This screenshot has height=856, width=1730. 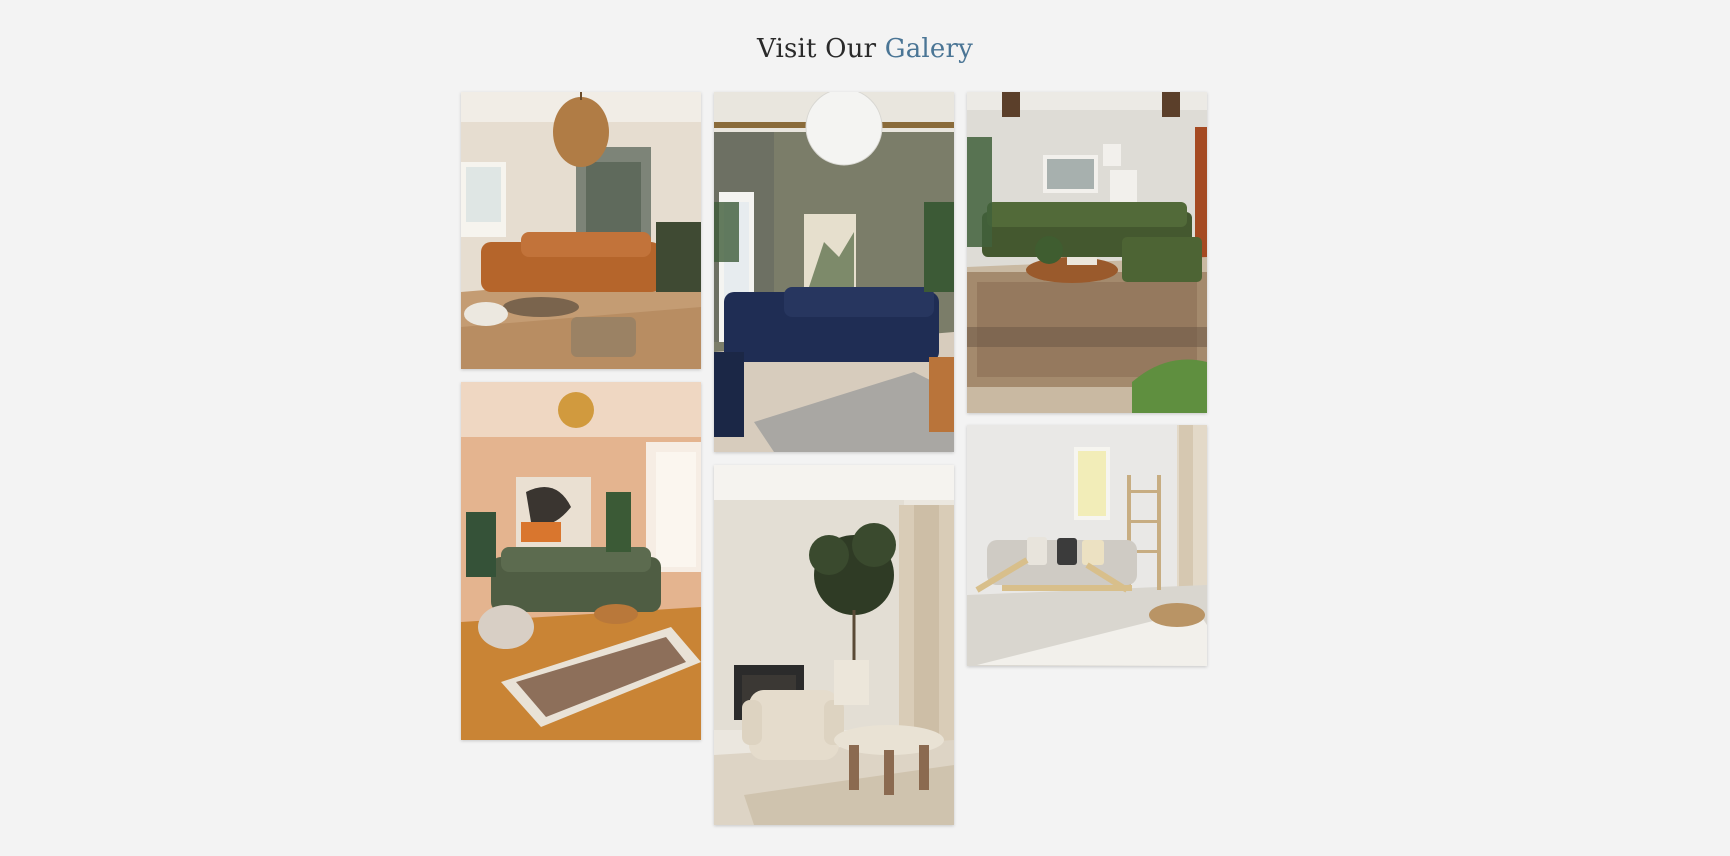 I want to click on living-room-cream-armchair-photo, so click(x=834, y=645).